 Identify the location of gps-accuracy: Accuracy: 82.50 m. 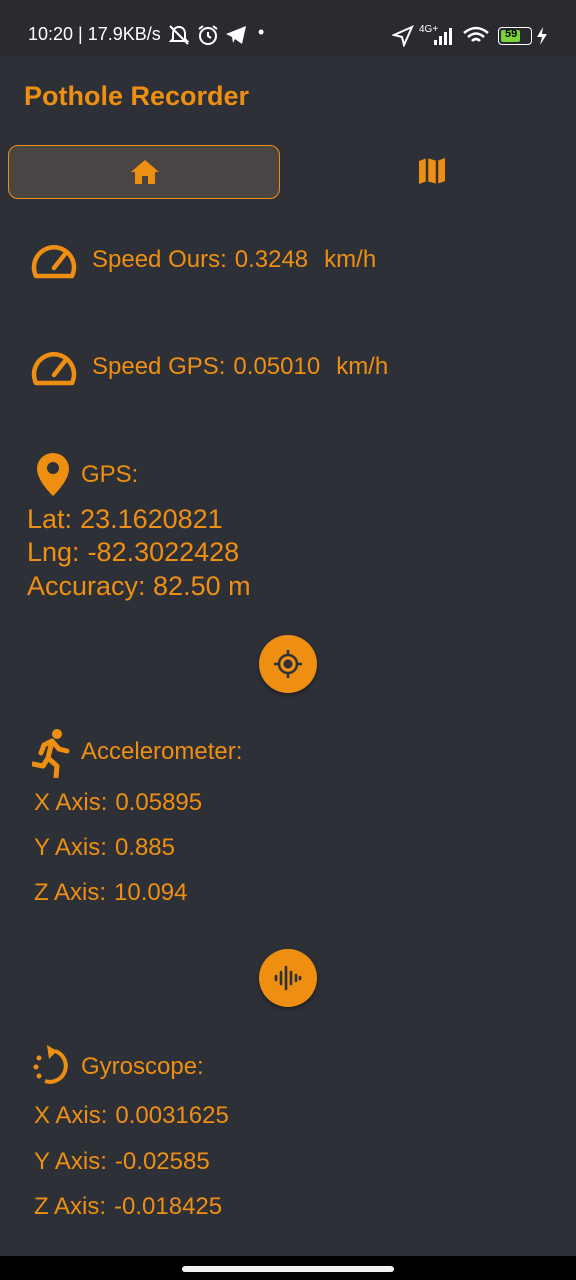
(139, 586).